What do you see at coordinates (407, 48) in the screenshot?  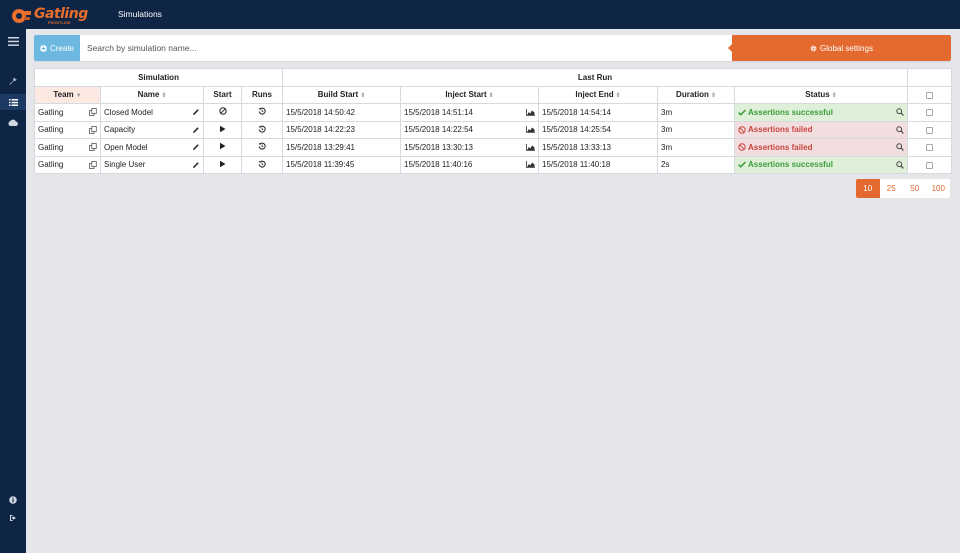 I see `search-input` at bounding box center [407, 48].